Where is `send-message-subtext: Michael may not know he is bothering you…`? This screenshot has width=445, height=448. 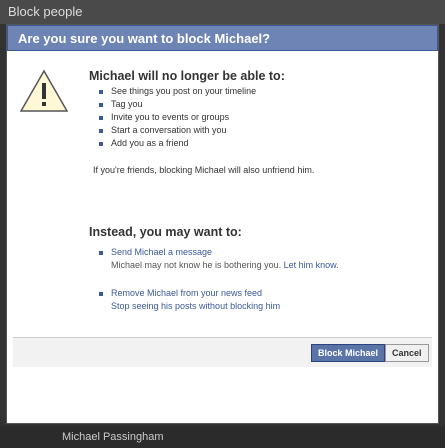 send-message-subtext: Michael may not know he is bothering you… is located at coordinates (225, 265).